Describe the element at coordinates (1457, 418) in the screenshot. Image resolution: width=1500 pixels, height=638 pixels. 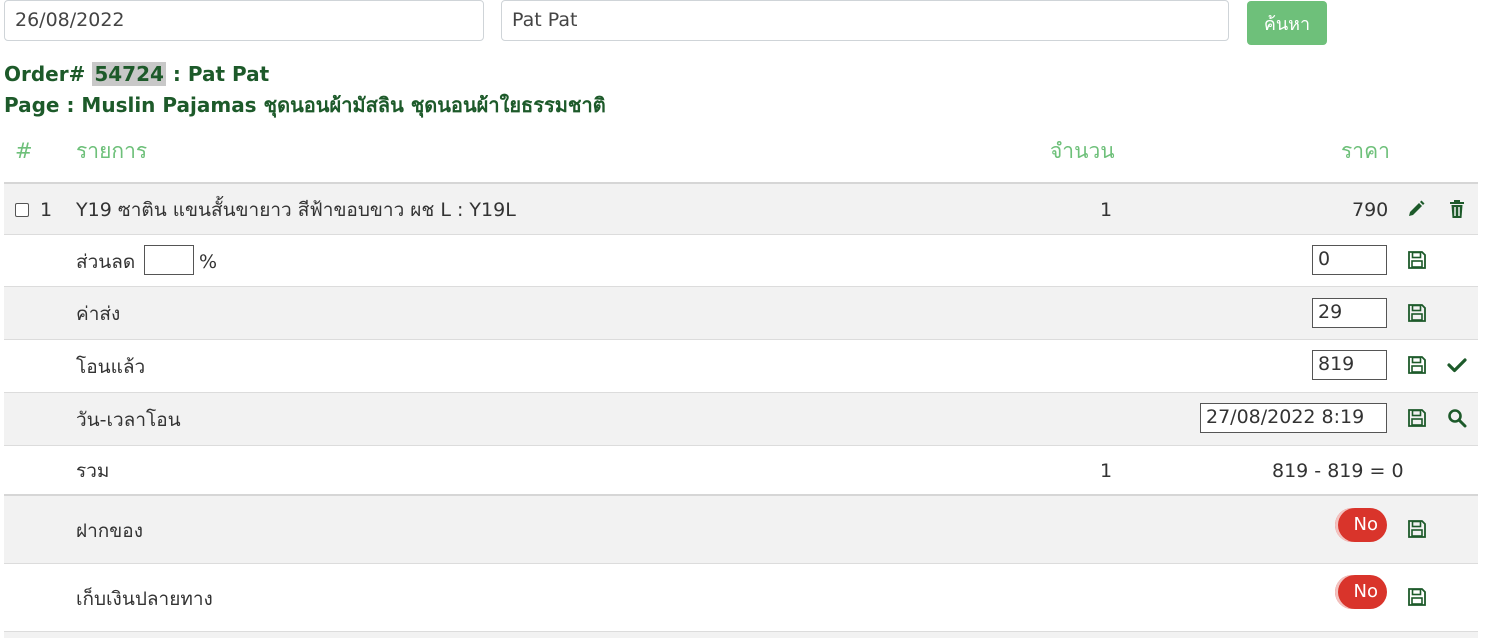
I see `search-icon` at that location.